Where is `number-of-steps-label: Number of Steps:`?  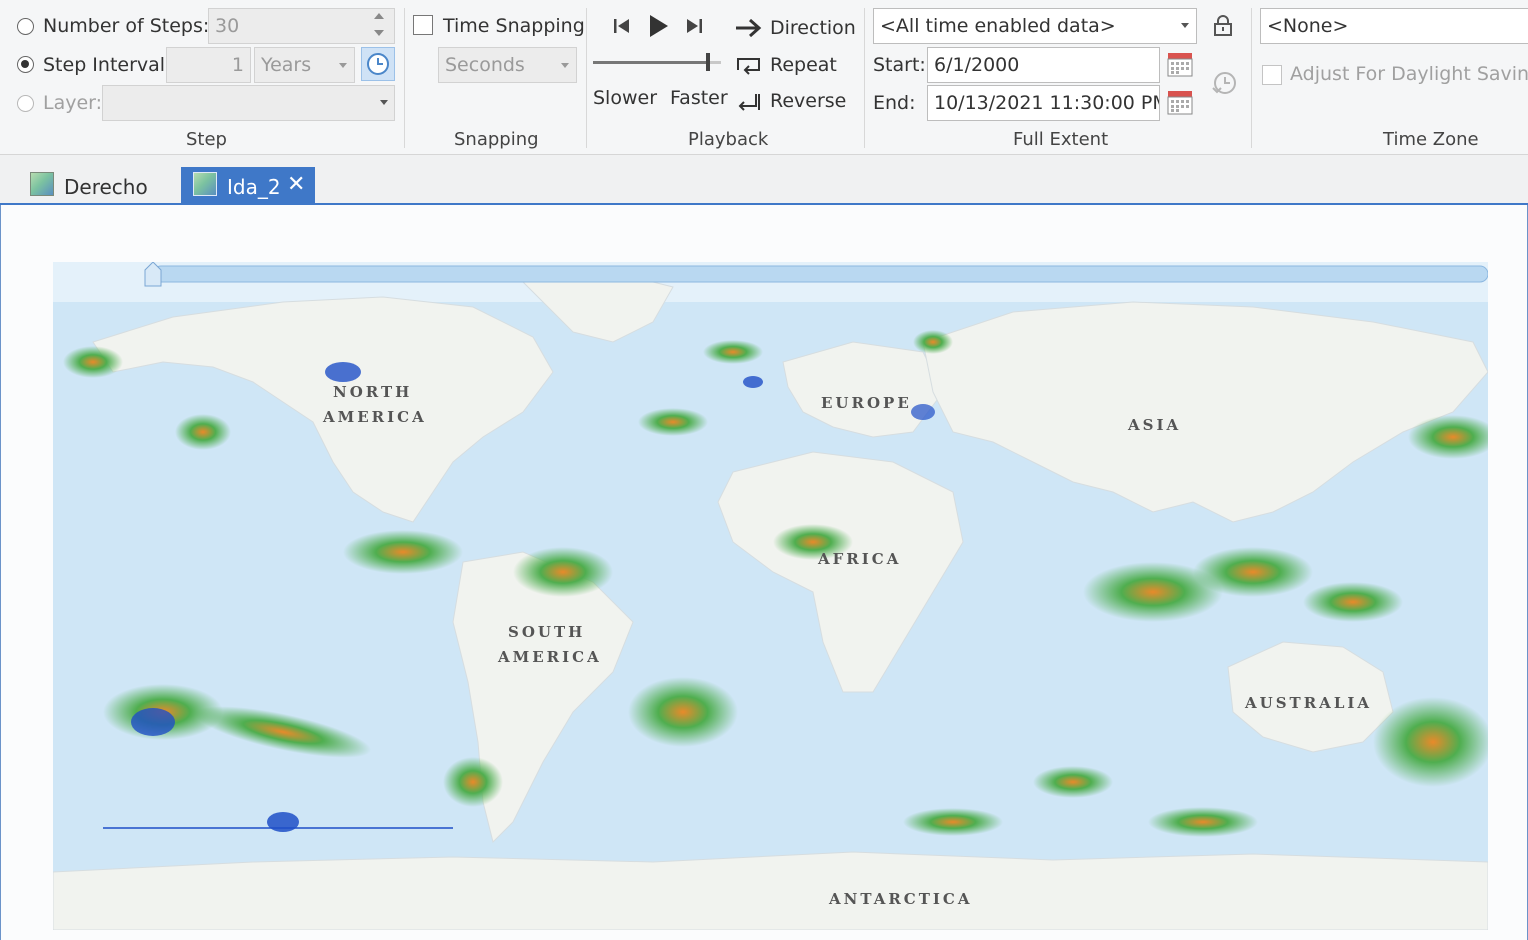
number-of-steps-label: Number of Steps: is located at coordinates (126, 26).